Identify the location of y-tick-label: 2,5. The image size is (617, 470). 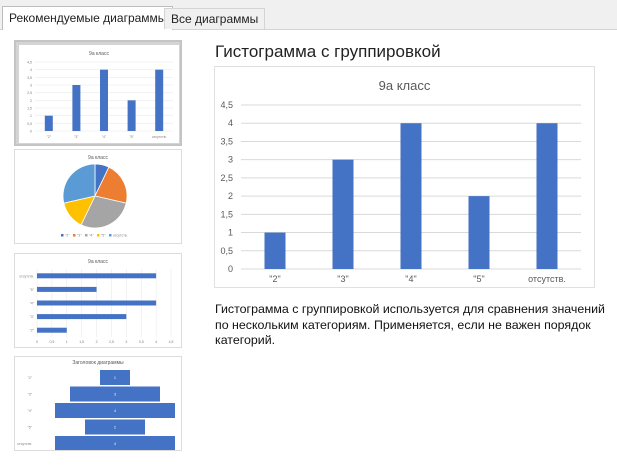
(226, 178).